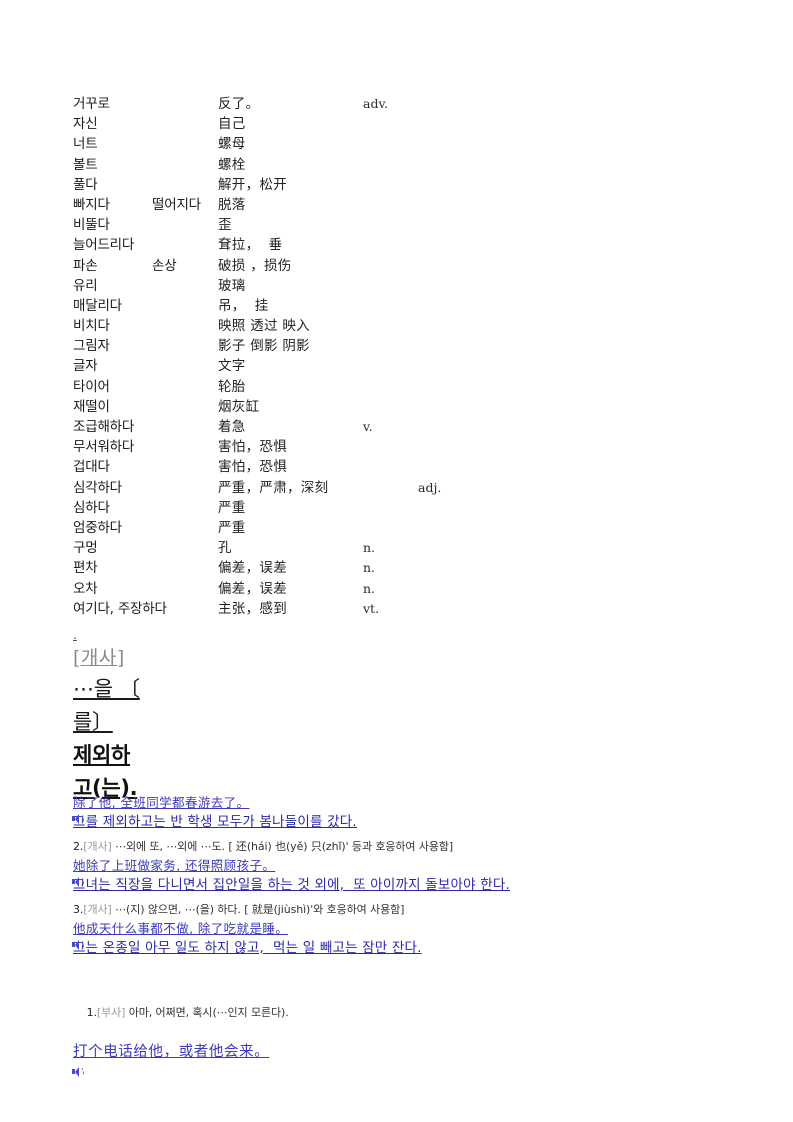 Image resolution: width=793 pixels, height=1122 pixels. I want to click on vocab-chinese: 文字, so click(232, 366).